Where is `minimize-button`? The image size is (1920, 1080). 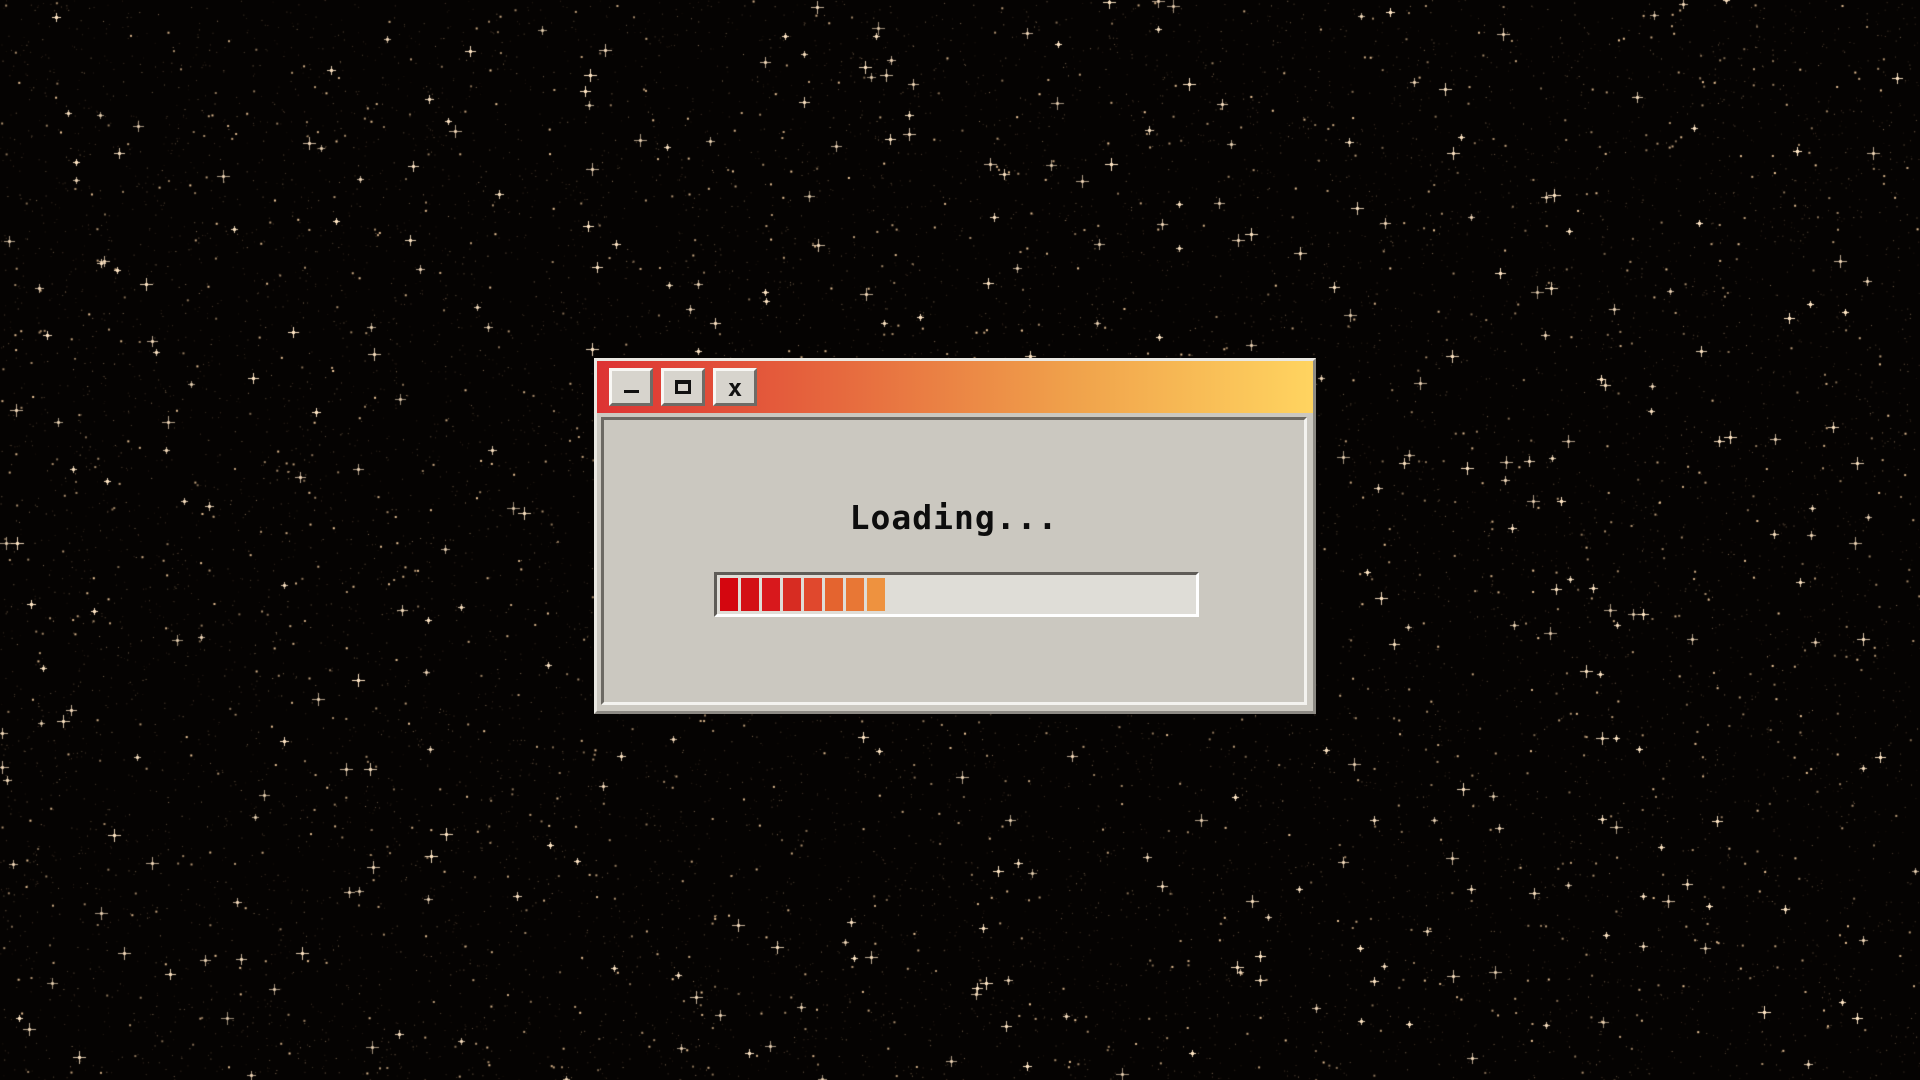
minimize-button is located at coordinates (631, 387).